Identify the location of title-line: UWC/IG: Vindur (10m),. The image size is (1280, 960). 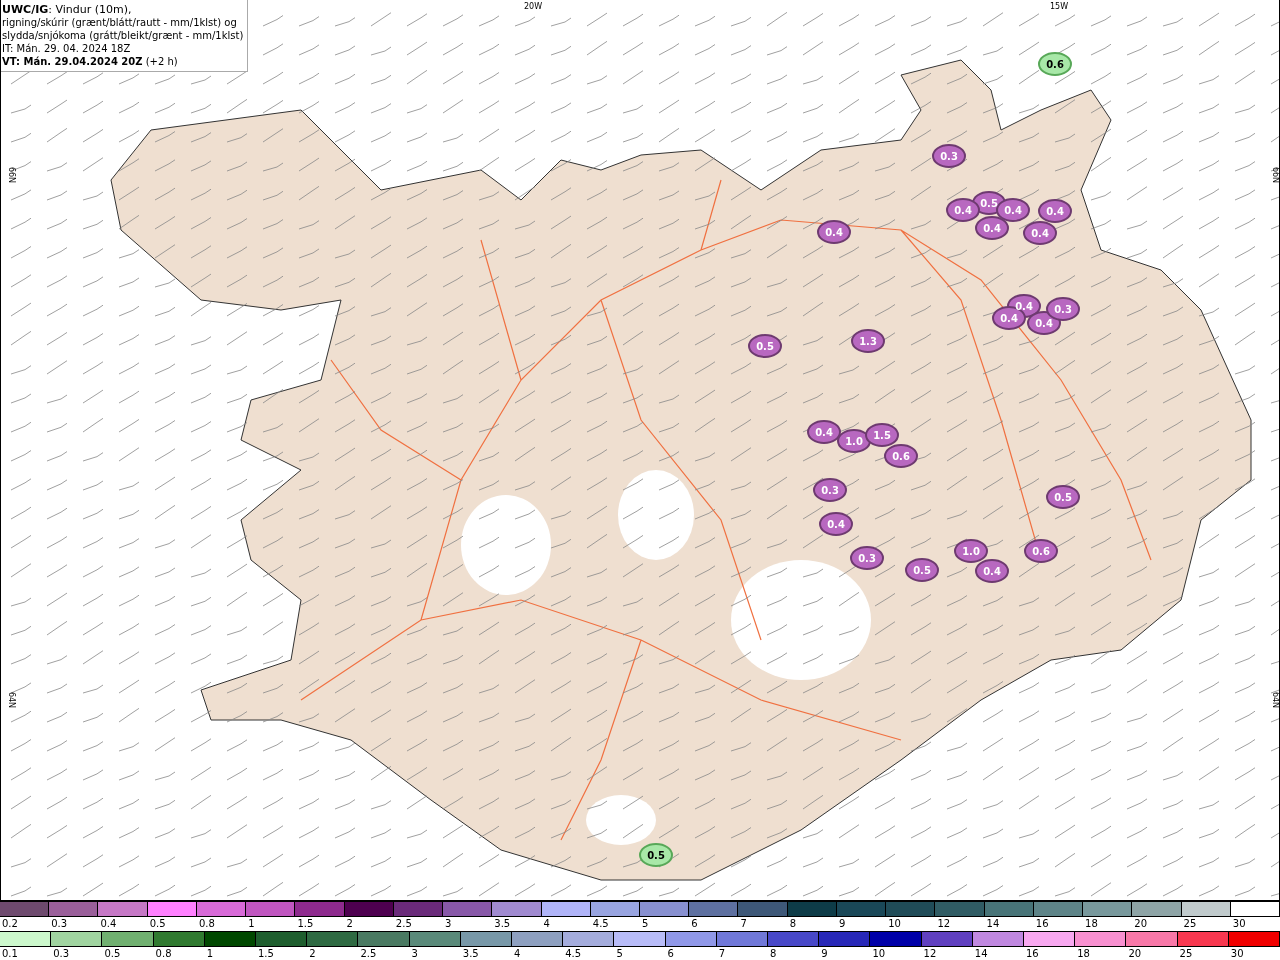
(67, 9).